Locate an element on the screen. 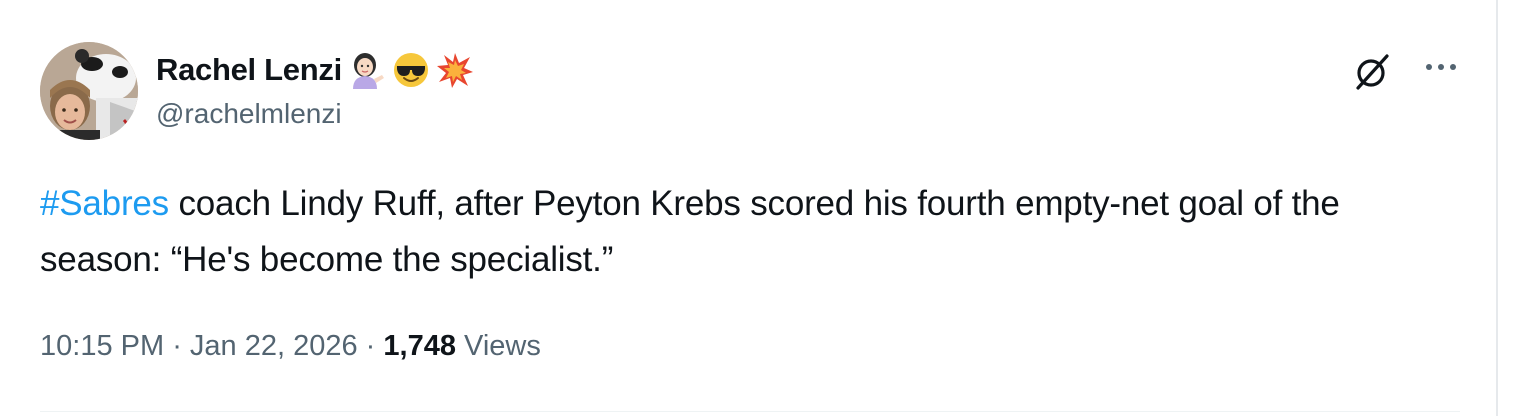  woman-tipping-hand-emoji is located at coordinates (367, 70).